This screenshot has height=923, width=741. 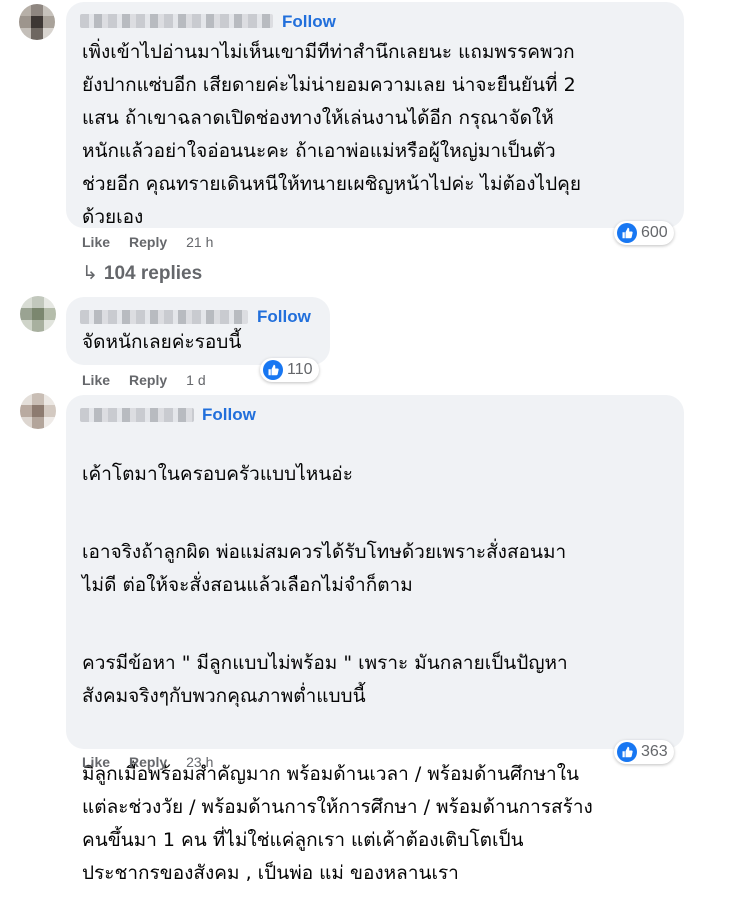 I want to click on comment-text: จัดหนักเลยค่ะรอบนี้, so click(x=162, y=342).